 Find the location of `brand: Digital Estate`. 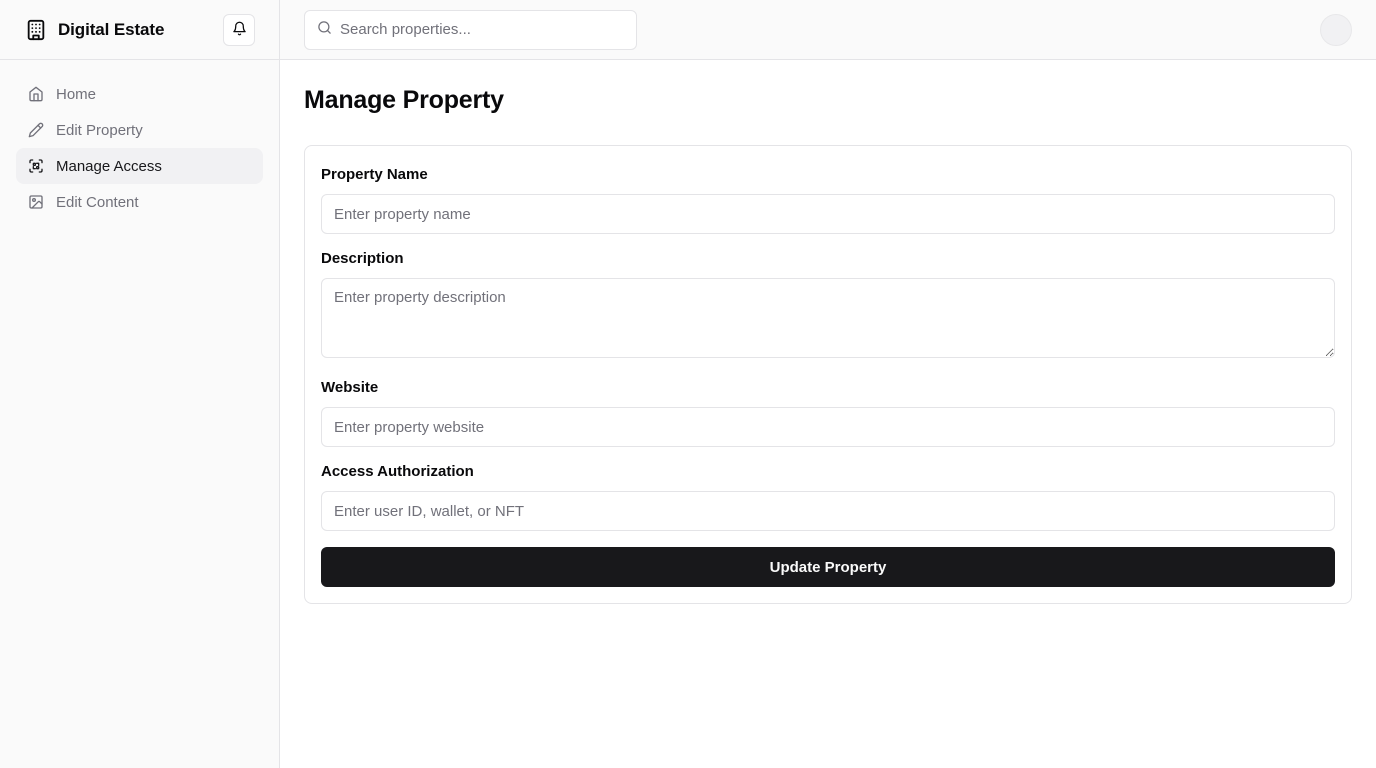

brand: Digital Estate is located at coordinates (94, 30).